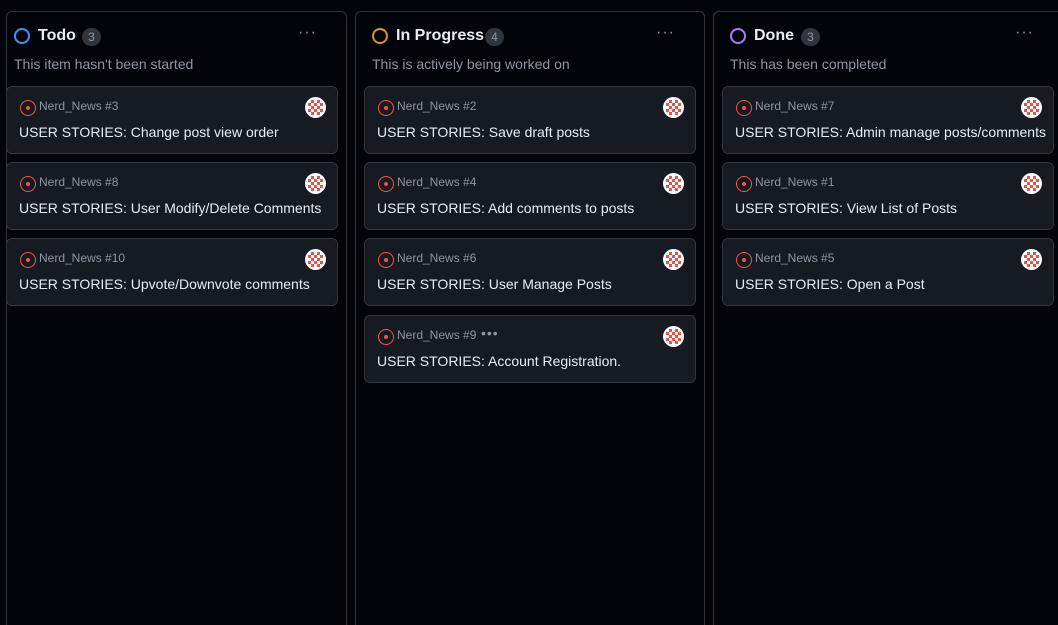 Image resolution: width=1058 pixels, height=625 pixels. I want to click on issue-title: USER STORIES: Change post view order, so click(149, 132).